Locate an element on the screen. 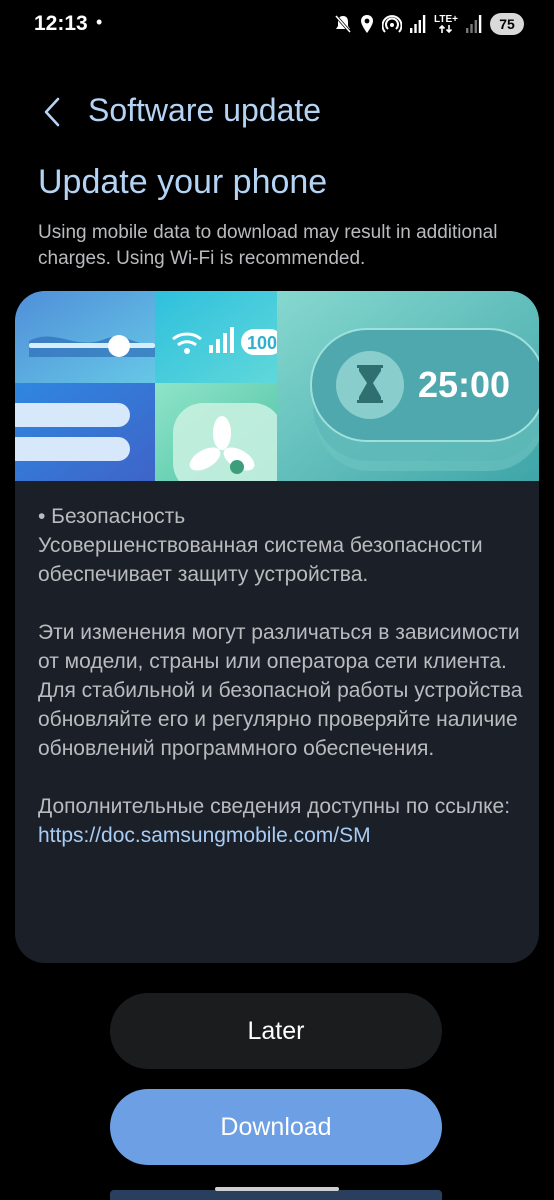 Image resolution: width=554 pixels, height=1200 pixels. page-title: Software update is located at coordinates (205, 110).